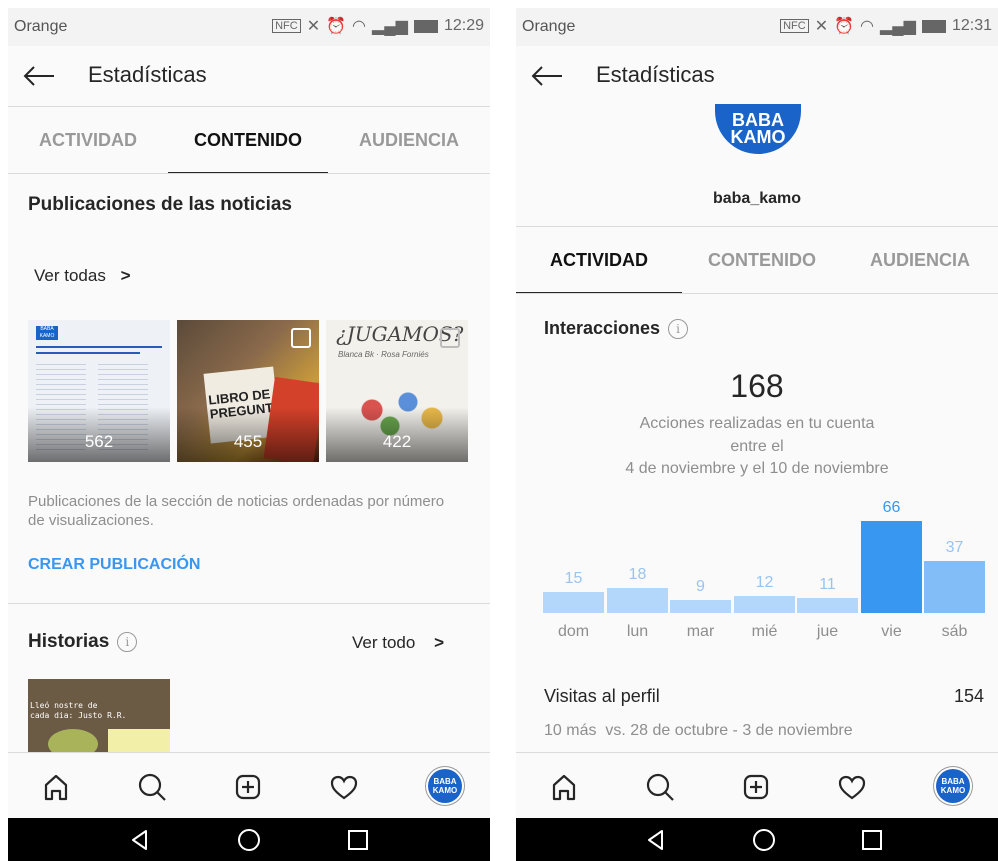 This screenshot has height=861, width=998. Describe the element at coordinates (655, 74) in the screenshot. I see `page-title: Estadísticas` at that location.